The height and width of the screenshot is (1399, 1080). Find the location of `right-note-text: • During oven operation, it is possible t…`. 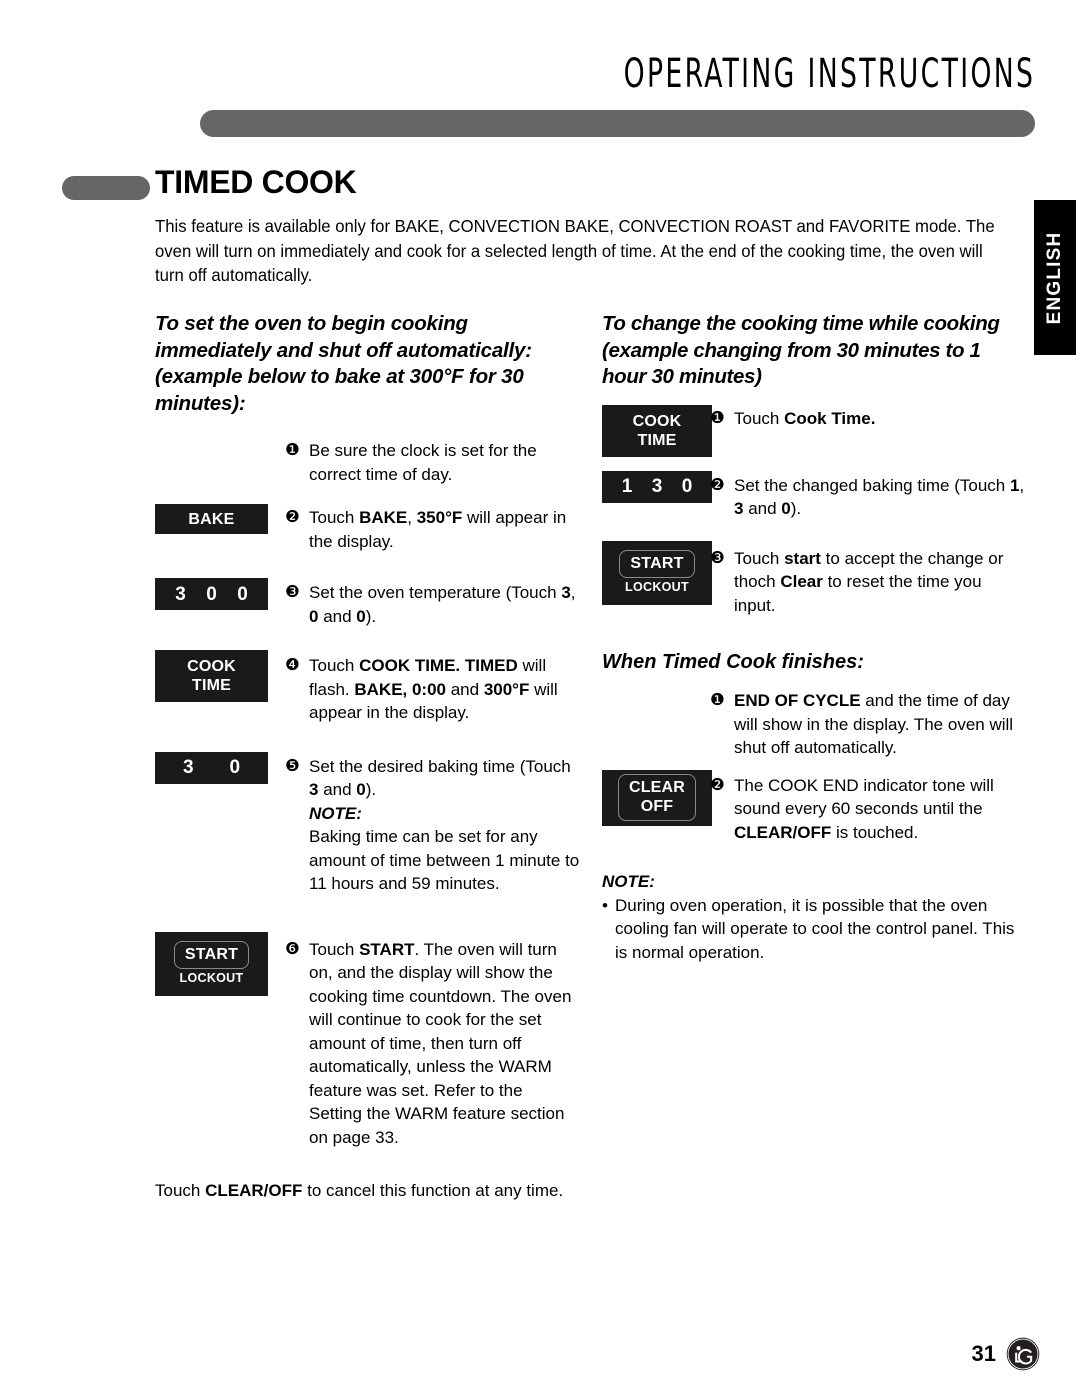

right-note-text: • During oven operation, it is possible t… is located at coordinates (814, 929).